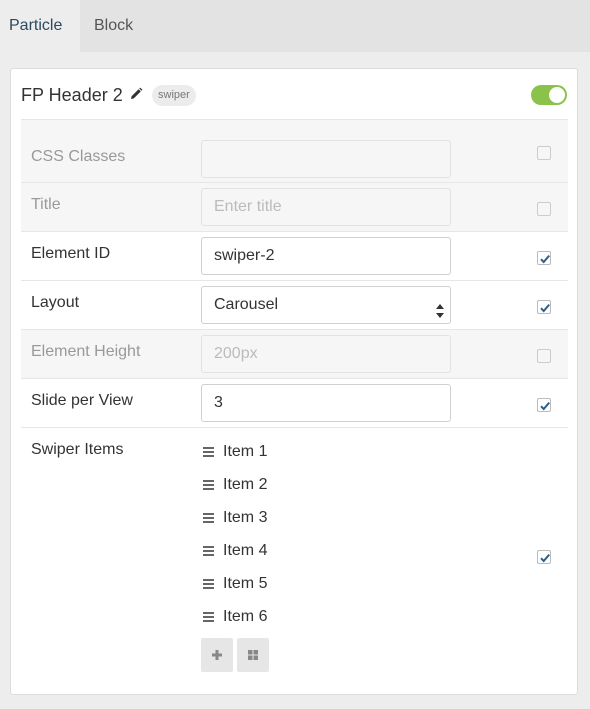 This screenshot has width=590, height=709. What do you see at coordinates (557, 95) in the screenshot?
I see `toggle-knob` at bounding box center [557, 95].